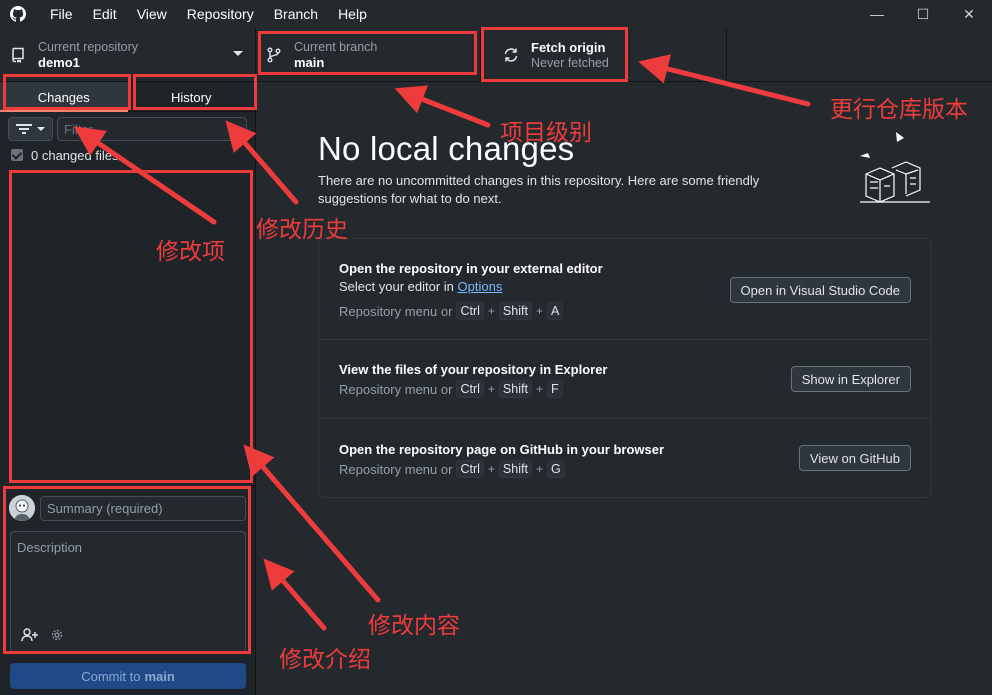 This screenshot has height=695, width=992. I want to click on key-g: G, so click(555, 469).